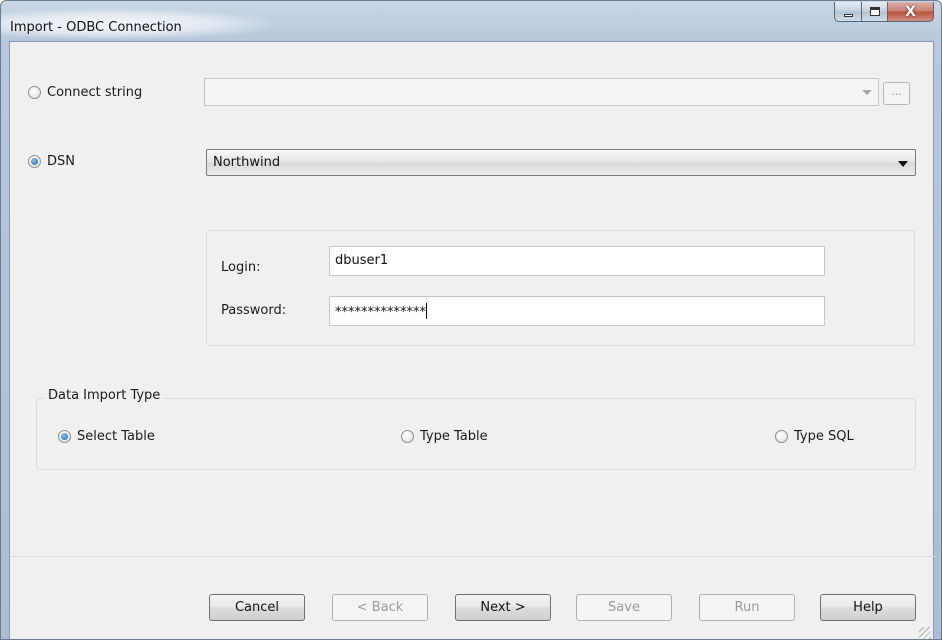 The image size is (942, 640). Describe the element at coordinates (247, 162) in the screenshot. I see `dsn-value: Northwind` at that location.